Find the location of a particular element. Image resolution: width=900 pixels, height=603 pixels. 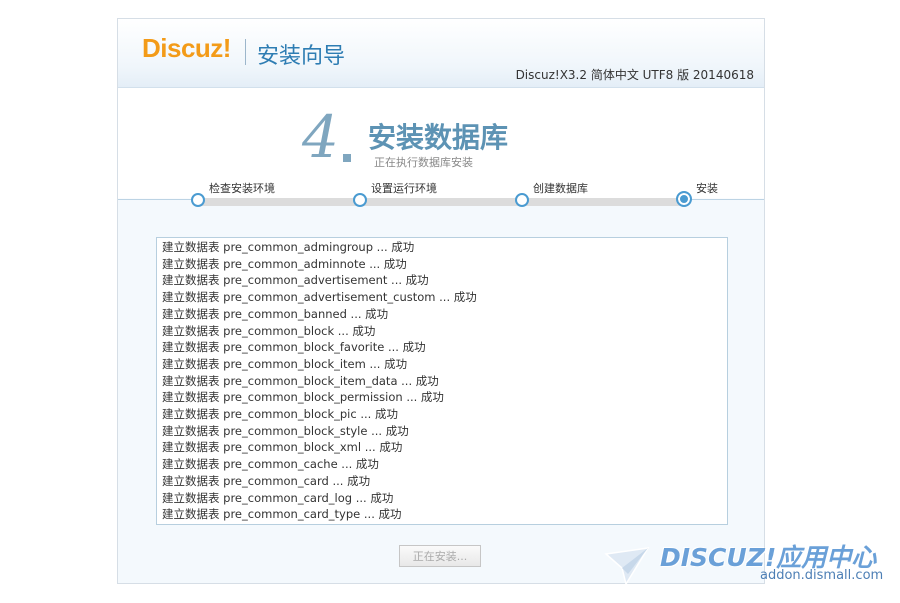

progress-track is located at coordinates (443, 202).